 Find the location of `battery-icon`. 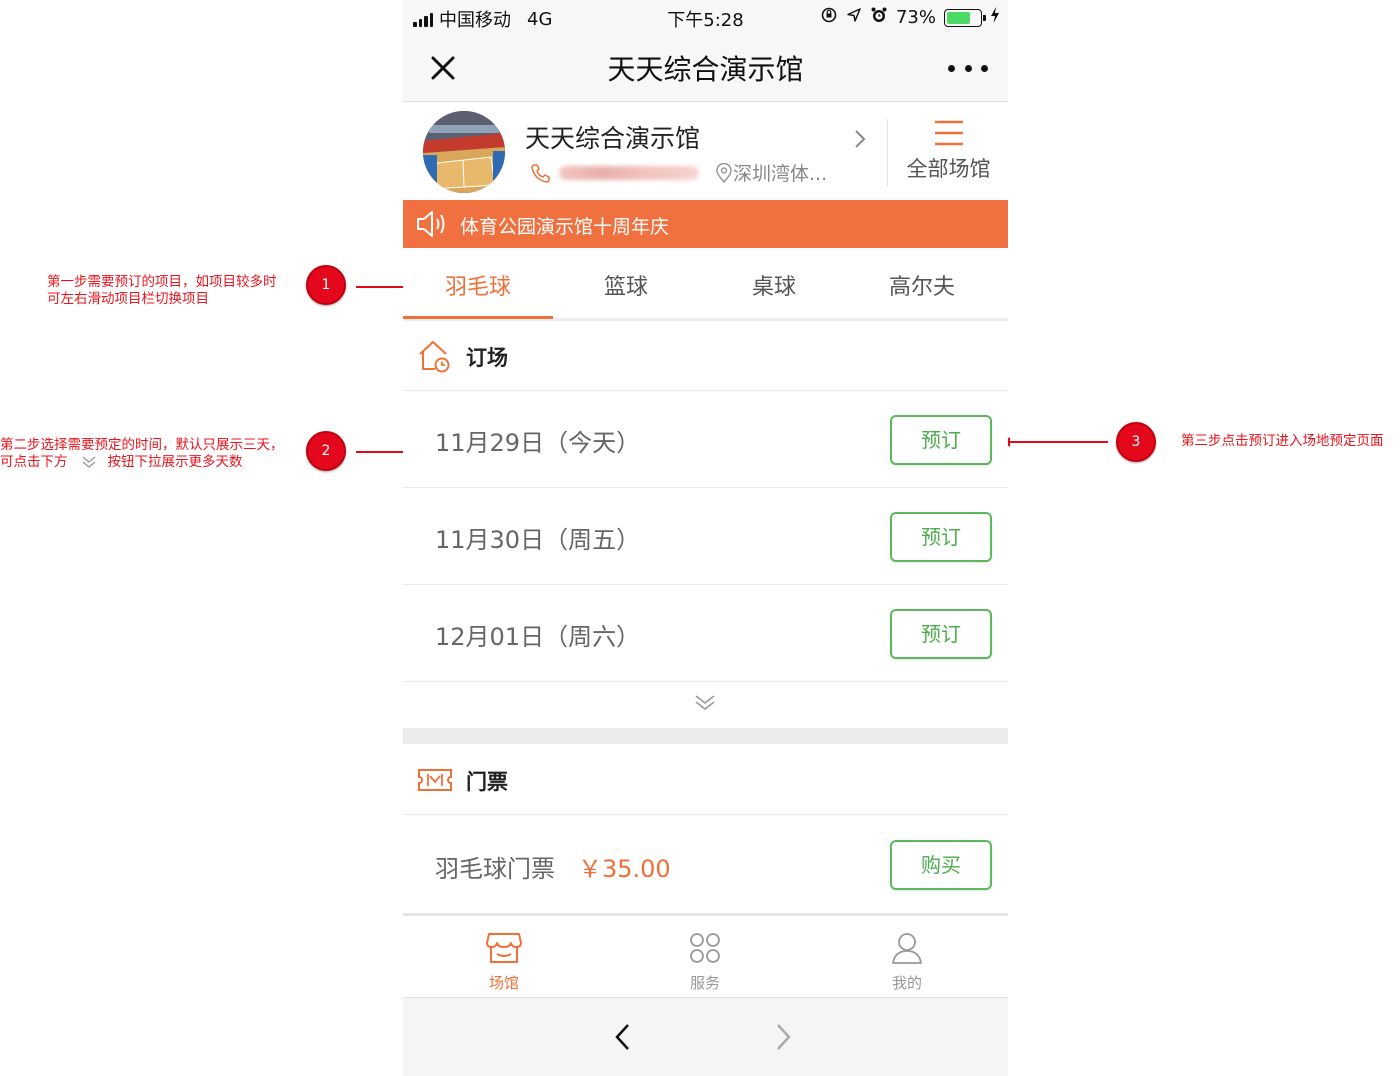

battery-icon is located at coordinates (965, 17).